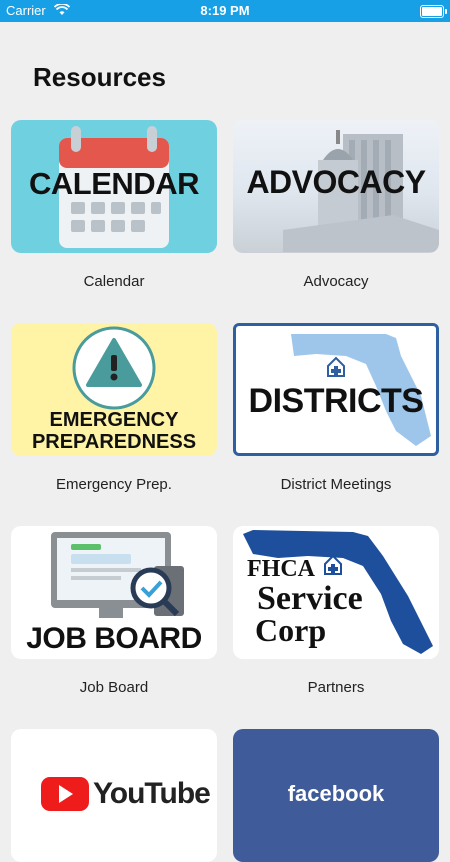 The width and height of the screenshot is (450, 862). Describe the element at coordinates (114, 389) in the screenshot. I see `emergency-prep-image: EMERGENCY PREPAREDNESS` at that location.